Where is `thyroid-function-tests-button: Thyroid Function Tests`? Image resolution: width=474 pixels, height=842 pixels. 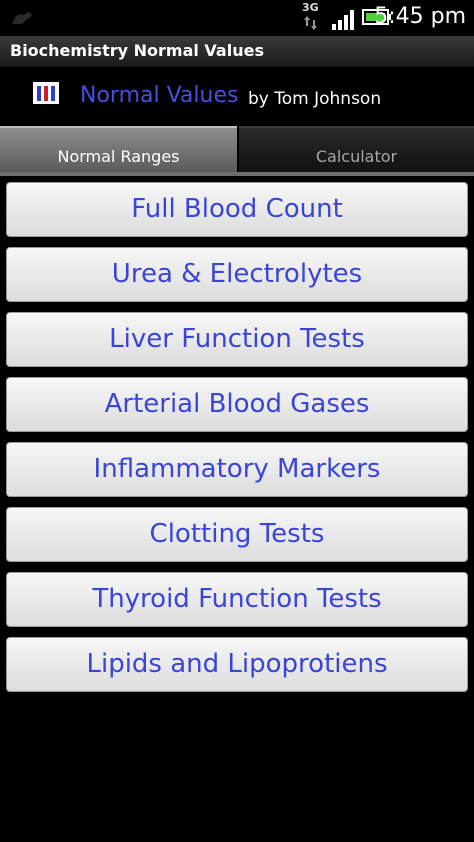
thyroid-function-tests-button: Thyroid Function Tests is located at coordinates (237, 599).